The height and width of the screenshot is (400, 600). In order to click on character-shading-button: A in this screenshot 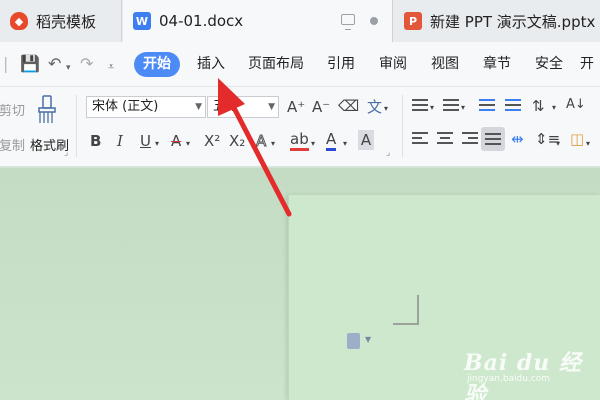, I will do `click(366, 140)`.